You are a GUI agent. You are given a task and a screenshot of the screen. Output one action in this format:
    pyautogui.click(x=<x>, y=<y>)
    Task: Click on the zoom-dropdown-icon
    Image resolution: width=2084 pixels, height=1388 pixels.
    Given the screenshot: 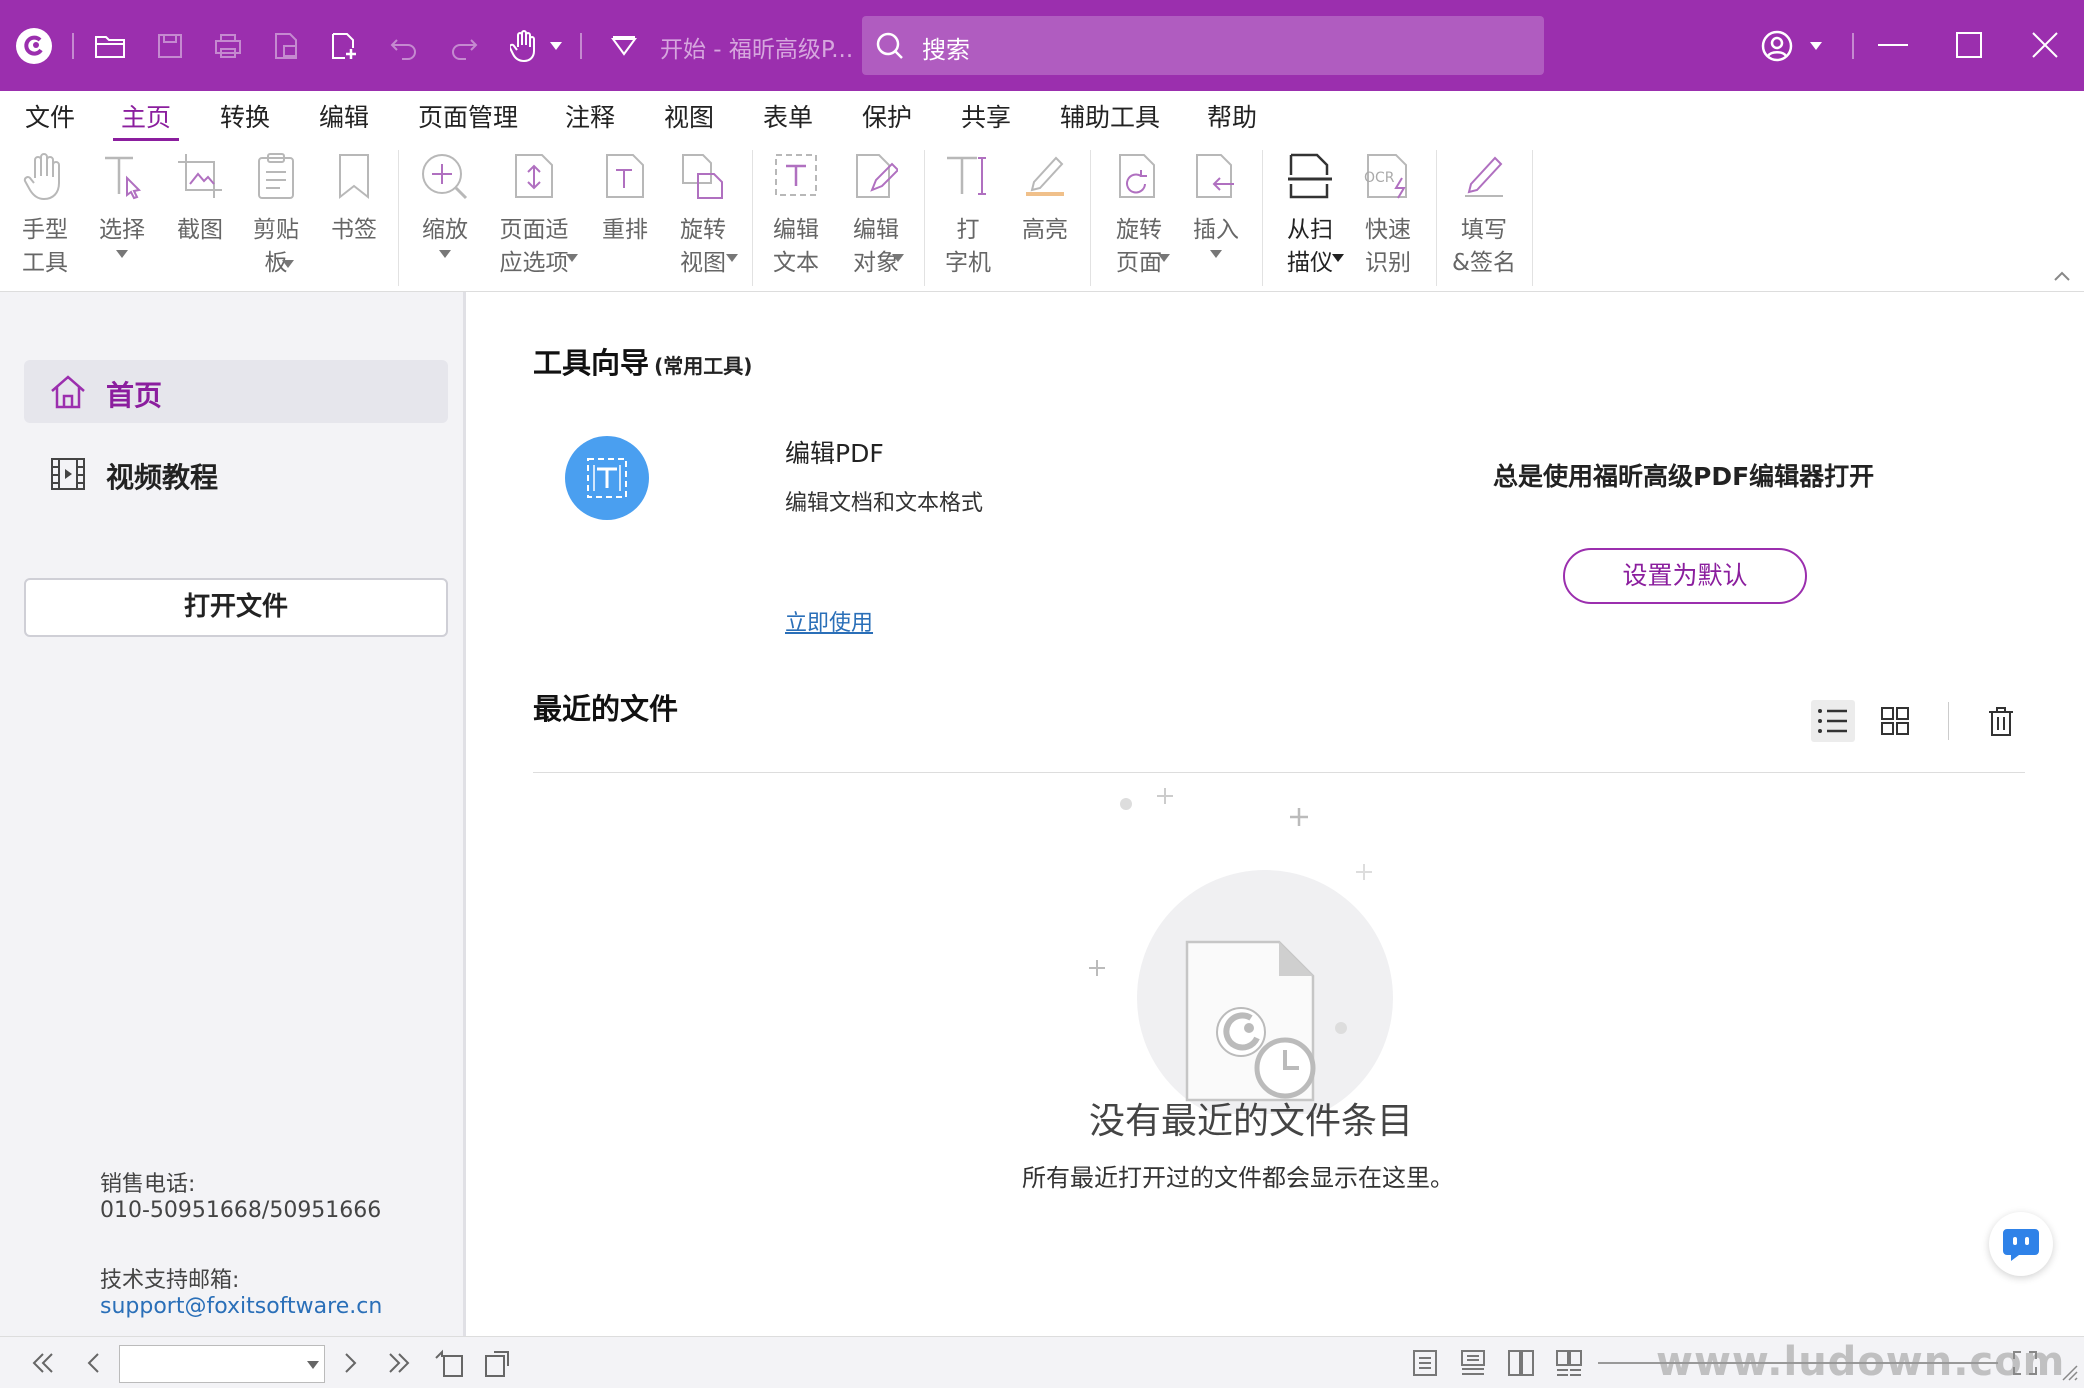 What is the action you would take?
    pyautogui.click(x=445, y=254)
    